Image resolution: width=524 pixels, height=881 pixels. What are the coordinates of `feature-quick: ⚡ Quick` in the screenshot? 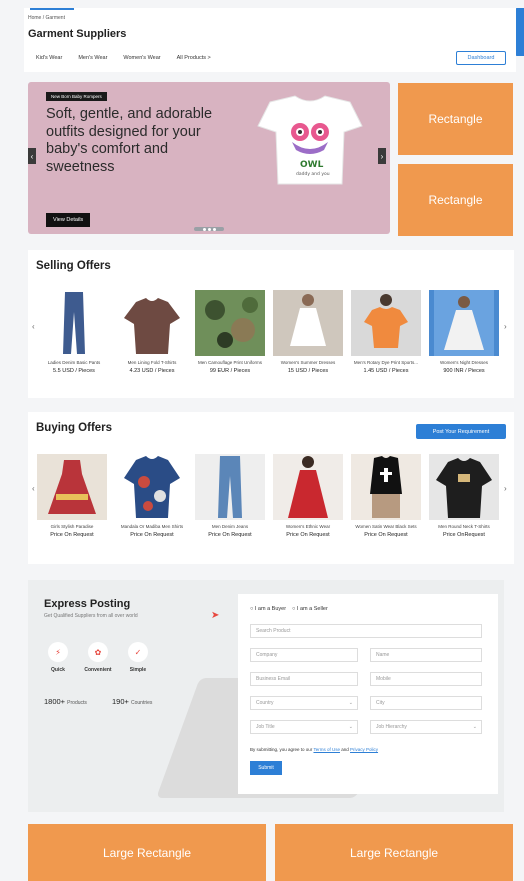 It's located at (58, 657).